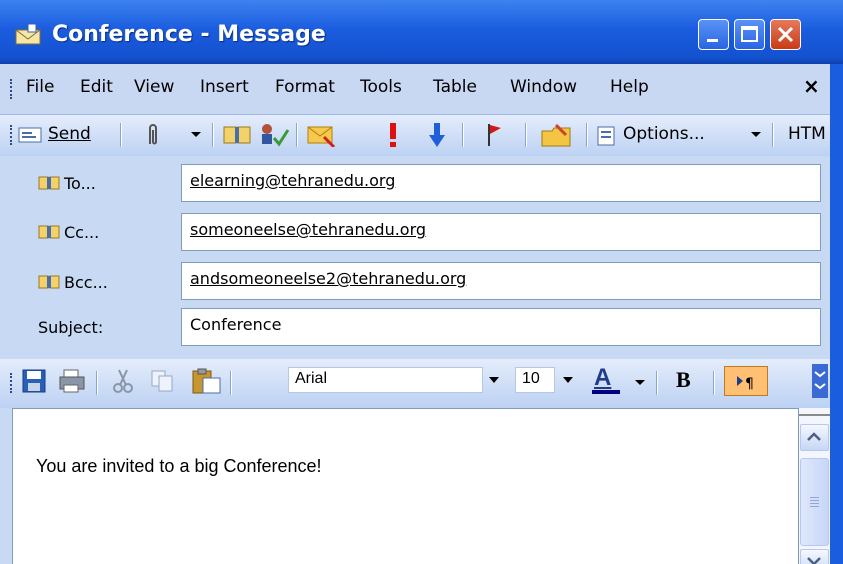 This screenshot has width=843, height=564. Describe the element at coordinates (154, 87) in the screenshot. I see `menu-view: View` at that location.